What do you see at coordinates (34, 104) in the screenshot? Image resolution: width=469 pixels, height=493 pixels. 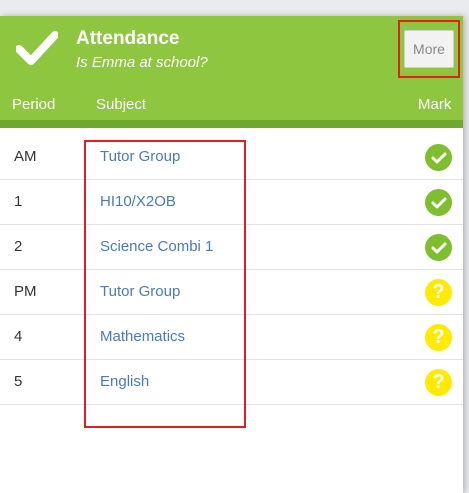 I see `column-header-period: Period` at bounding box center [34, 104].